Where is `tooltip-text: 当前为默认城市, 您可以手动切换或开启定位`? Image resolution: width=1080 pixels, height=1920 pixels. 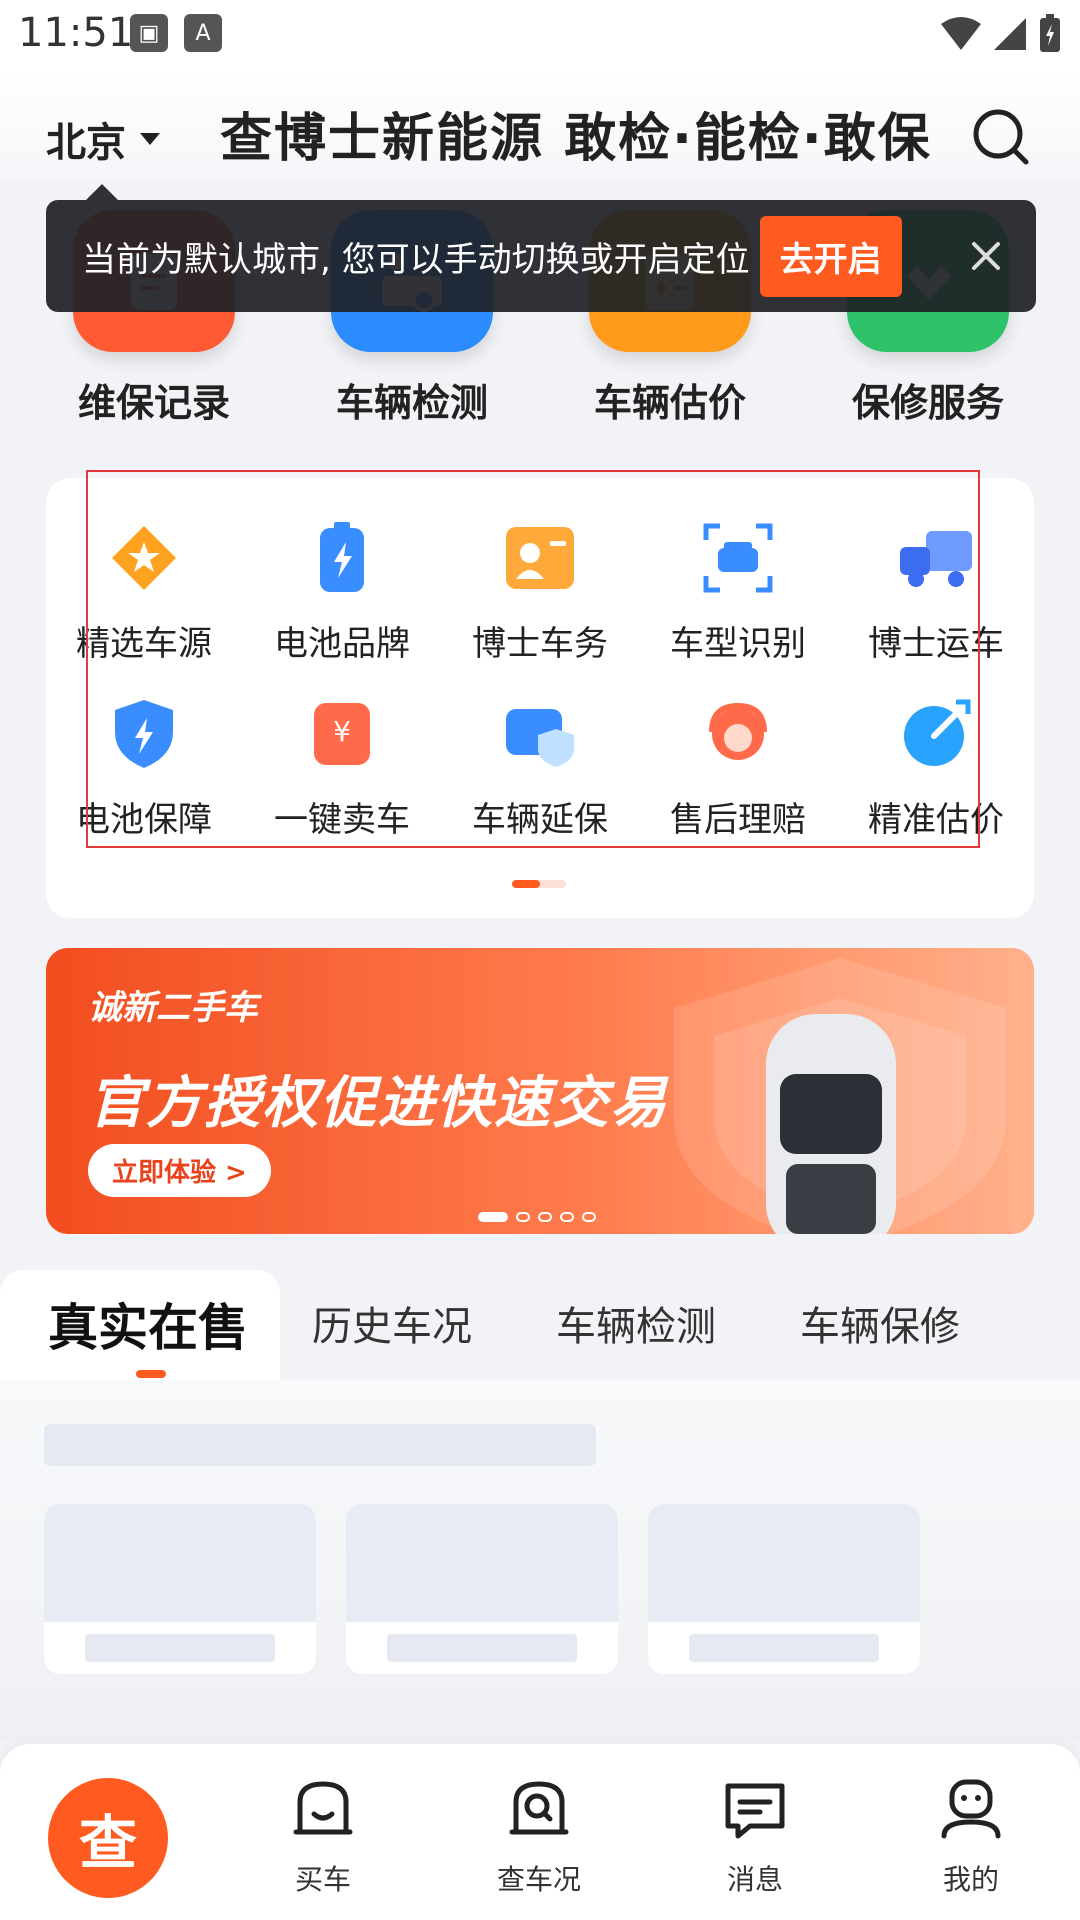 tooltip-text: 当前为默认城市, 您可以手动切换或开启定位 is located at coordinates (416, 259).